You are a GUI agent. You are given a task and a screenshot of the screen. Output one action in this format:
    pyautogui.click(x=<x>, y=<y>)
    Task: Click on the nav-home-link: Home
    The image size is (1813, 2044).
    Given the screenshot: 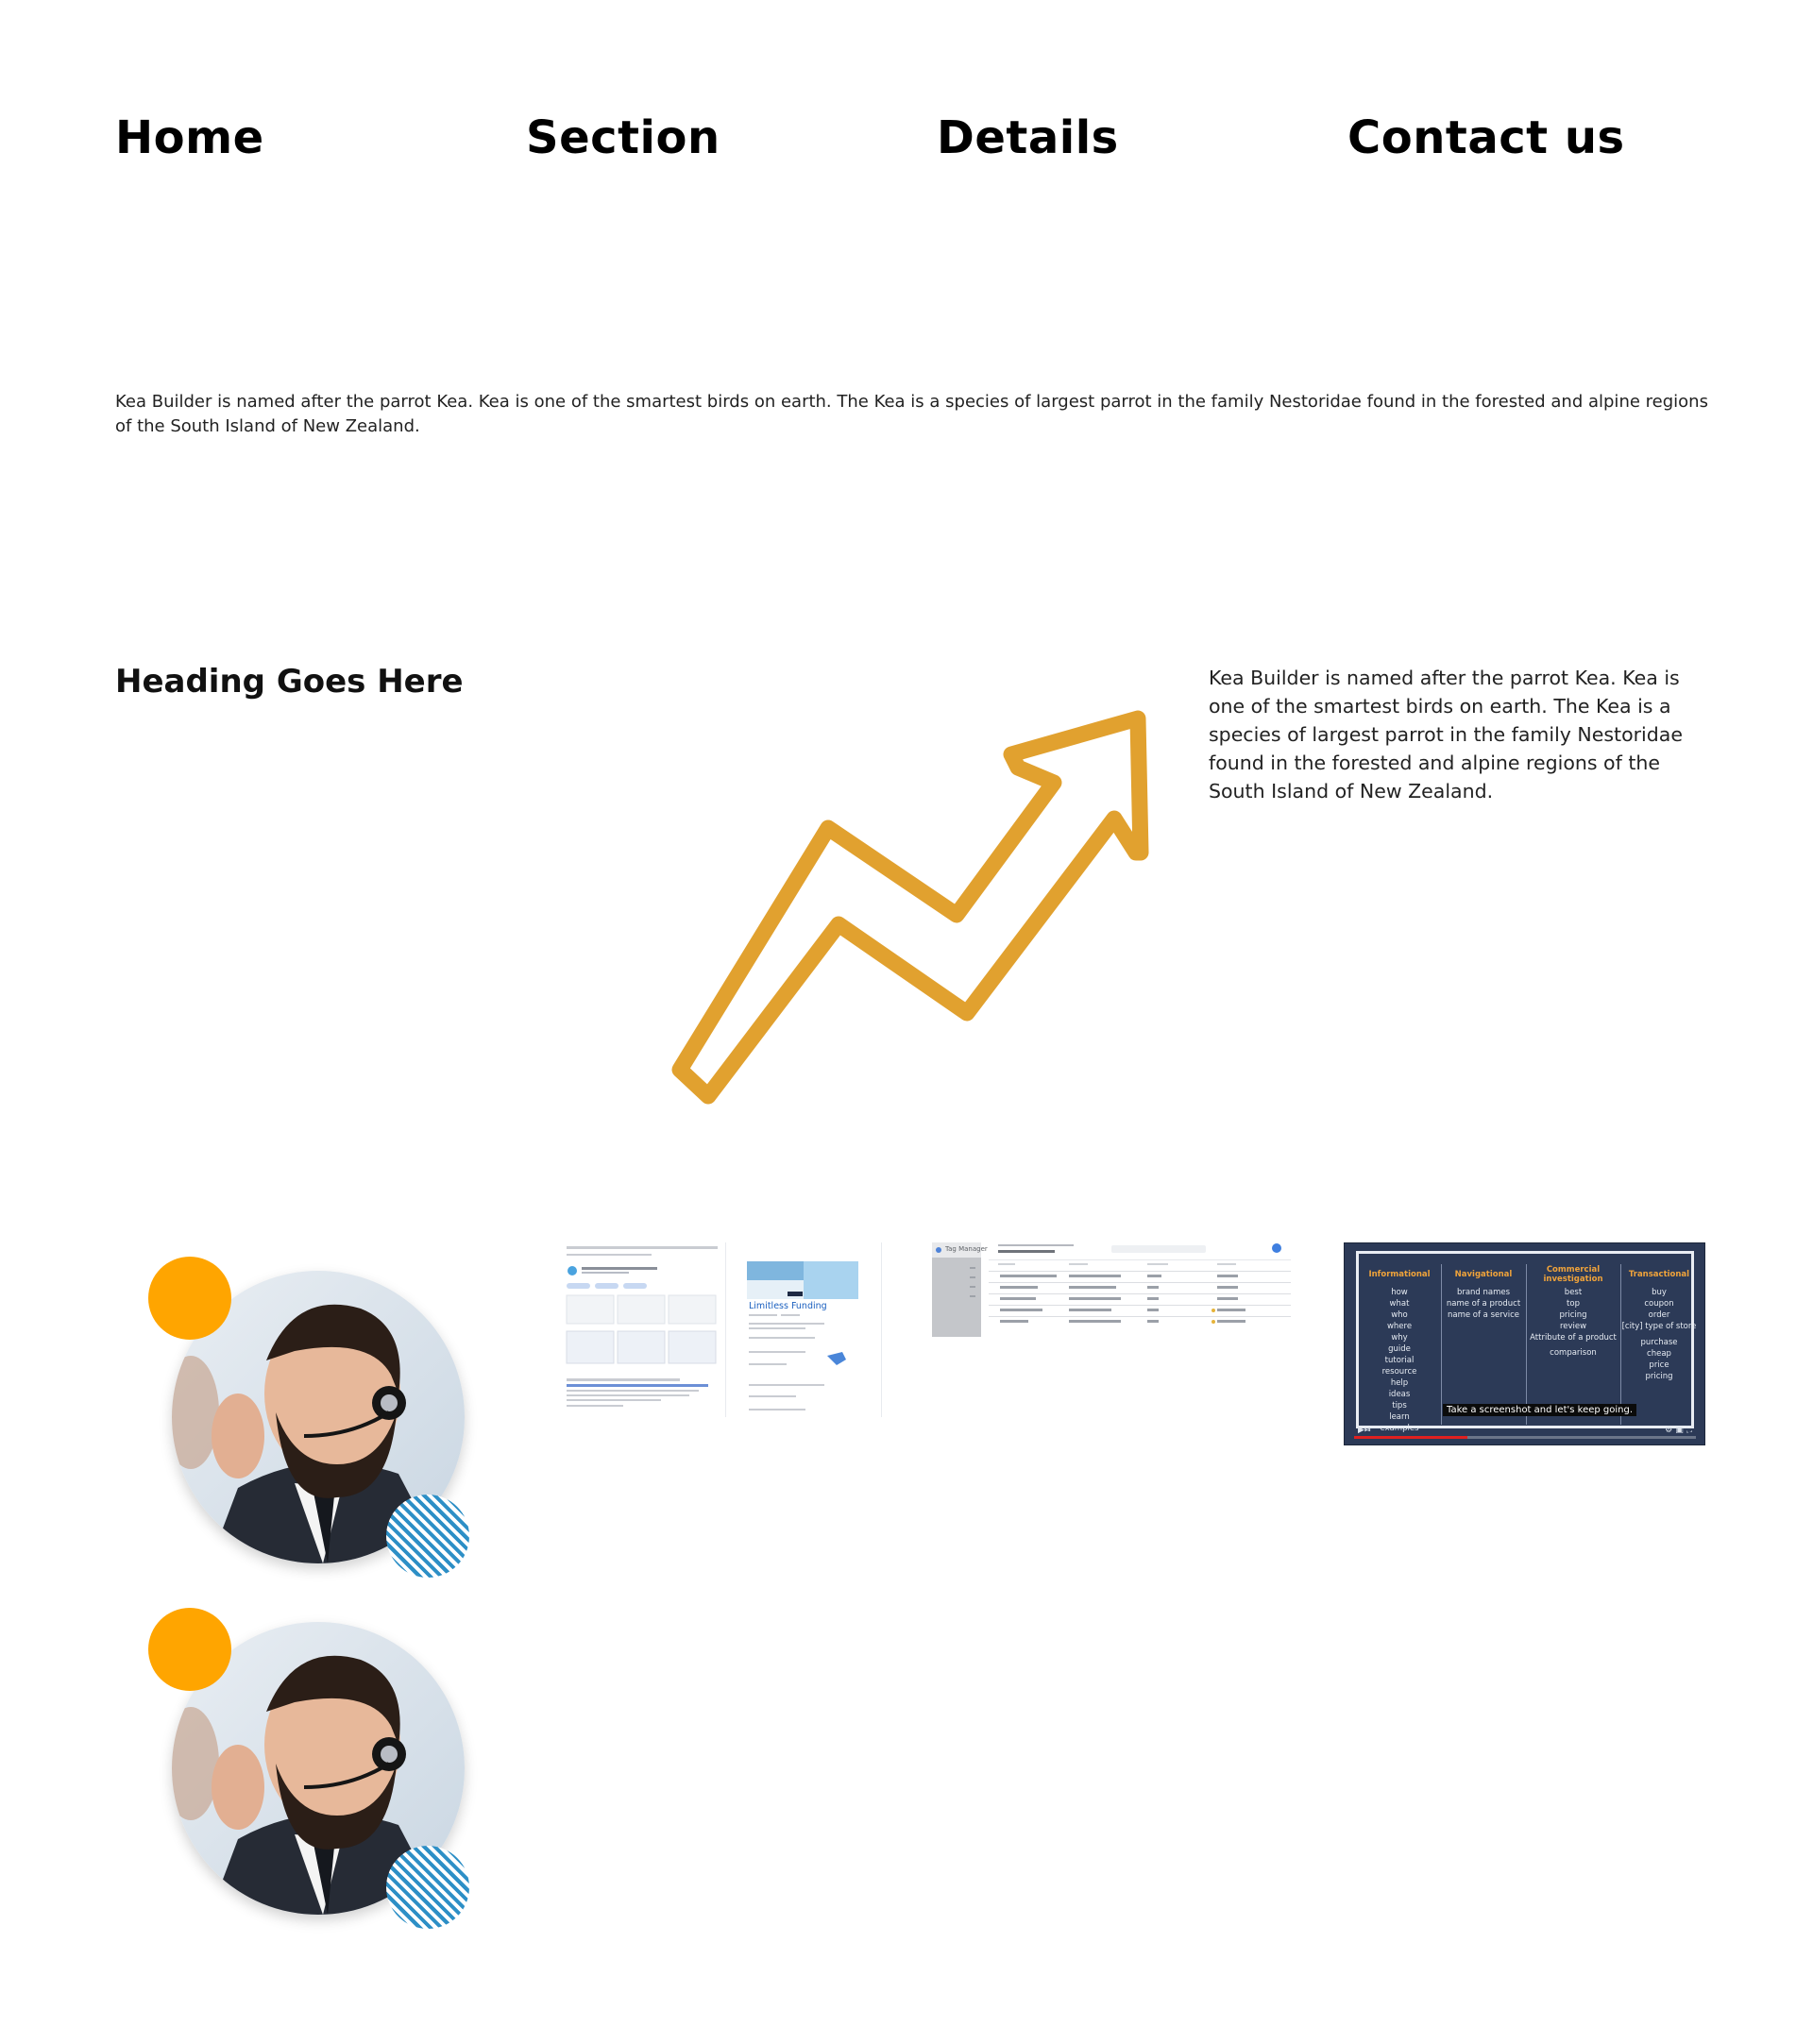 What is the action you would take?
    pyautogui.click(x=189, y=138)
    